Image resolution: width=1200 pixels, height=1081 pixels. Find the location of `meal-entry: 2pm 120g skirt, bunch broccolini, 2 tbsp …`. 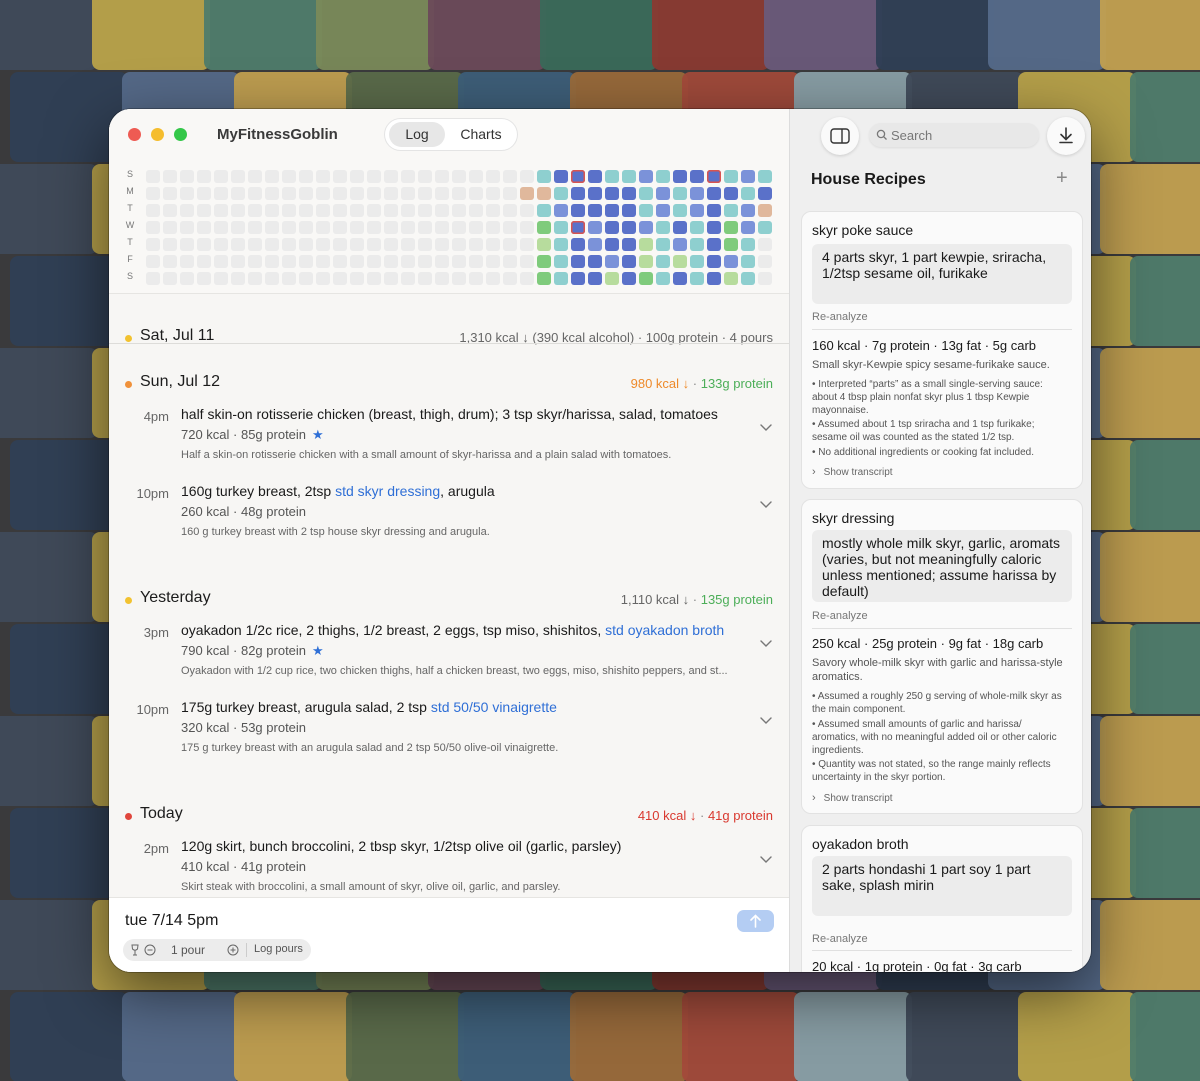

meal-entry: 2pm 120g skirt, bunch broccolini, 2 tbsp … is located at coordinates (449, 867).